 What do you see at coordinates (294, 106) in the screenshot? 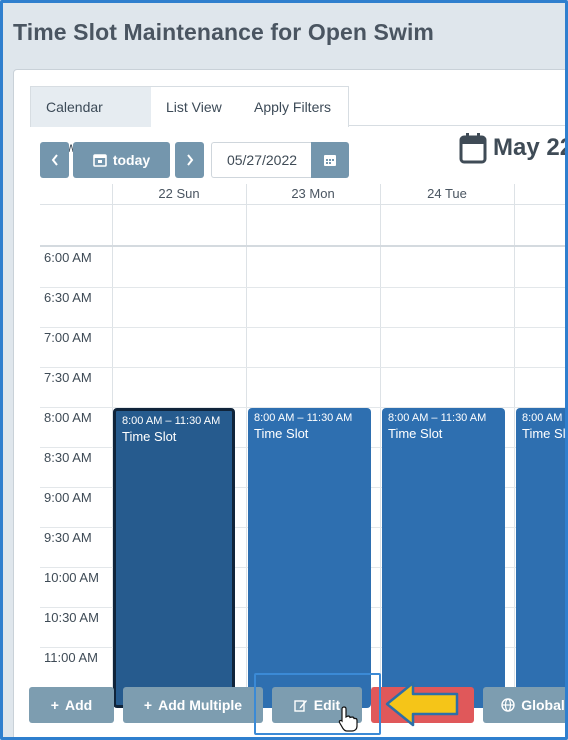
I see `tab-apply-filters: Apply Filters` at bounding box center [294, 106].